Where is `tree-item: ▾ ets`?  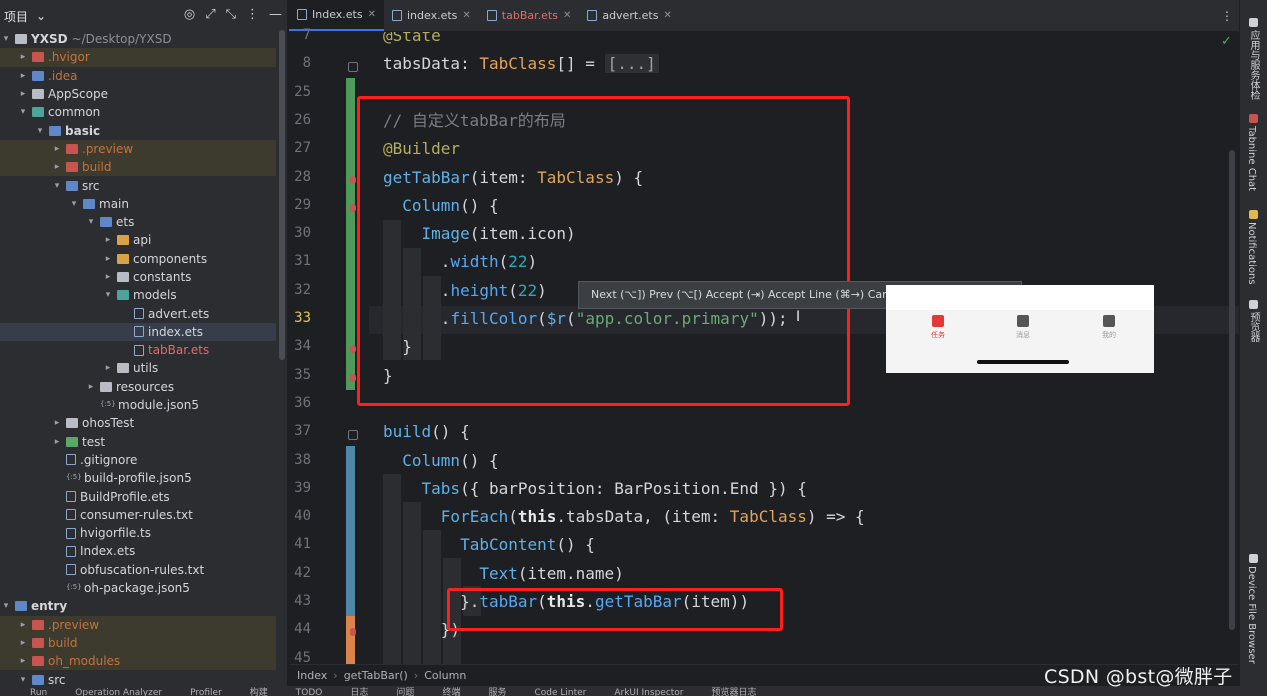 tree-item: ▾ ets is located at coordinates (138, 222).